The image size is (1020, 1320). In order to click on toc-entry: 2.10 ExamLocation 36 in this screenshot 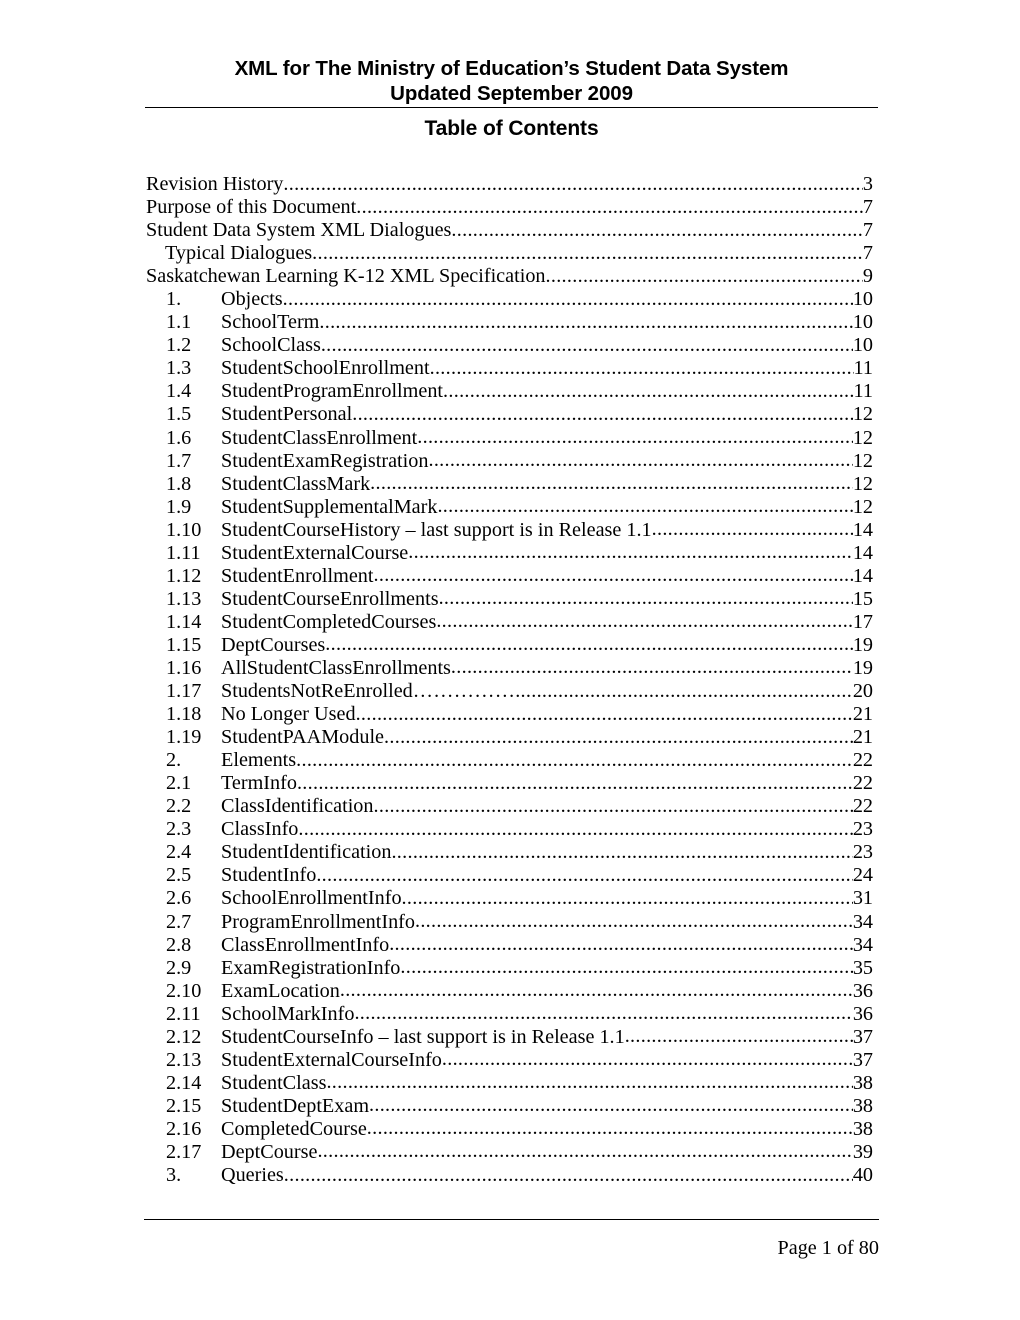, I will do `click(509, 991)`.